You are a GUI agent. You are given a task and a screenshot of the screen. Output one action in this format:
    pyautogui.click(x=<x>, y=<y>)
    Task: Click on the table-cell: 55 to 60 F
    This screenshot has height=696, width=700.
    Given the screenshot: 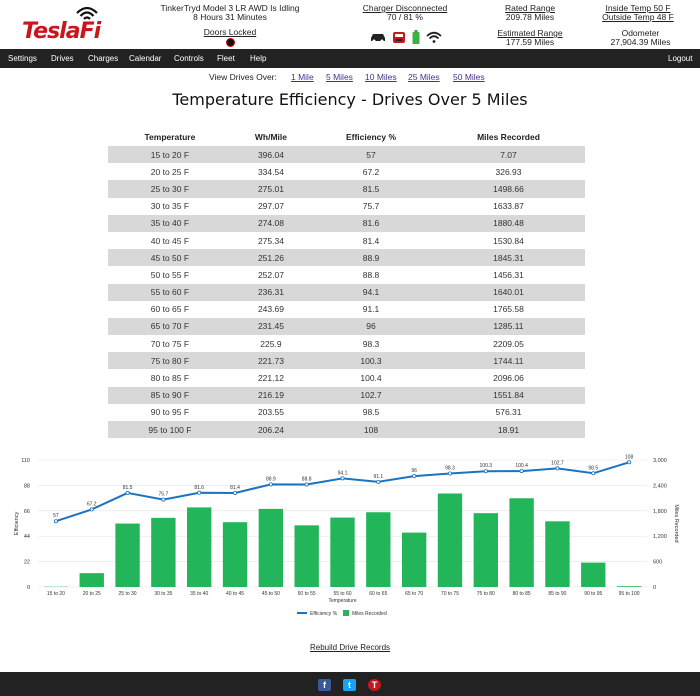 What is the action you would take?
    pyautogui.click(x=170, y=292)
    